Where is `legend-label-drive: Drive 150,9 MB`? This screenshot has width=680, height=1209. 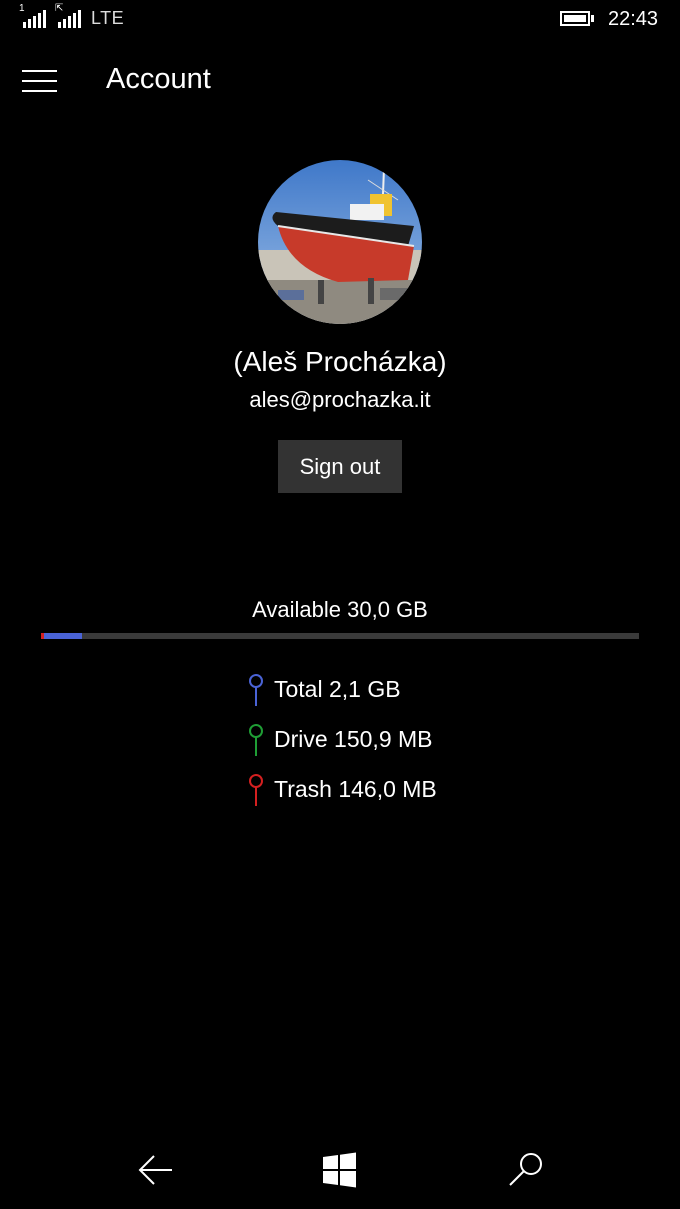 legend-label-drive: Drive 150,9 MB is located at coordinates (353, 739).